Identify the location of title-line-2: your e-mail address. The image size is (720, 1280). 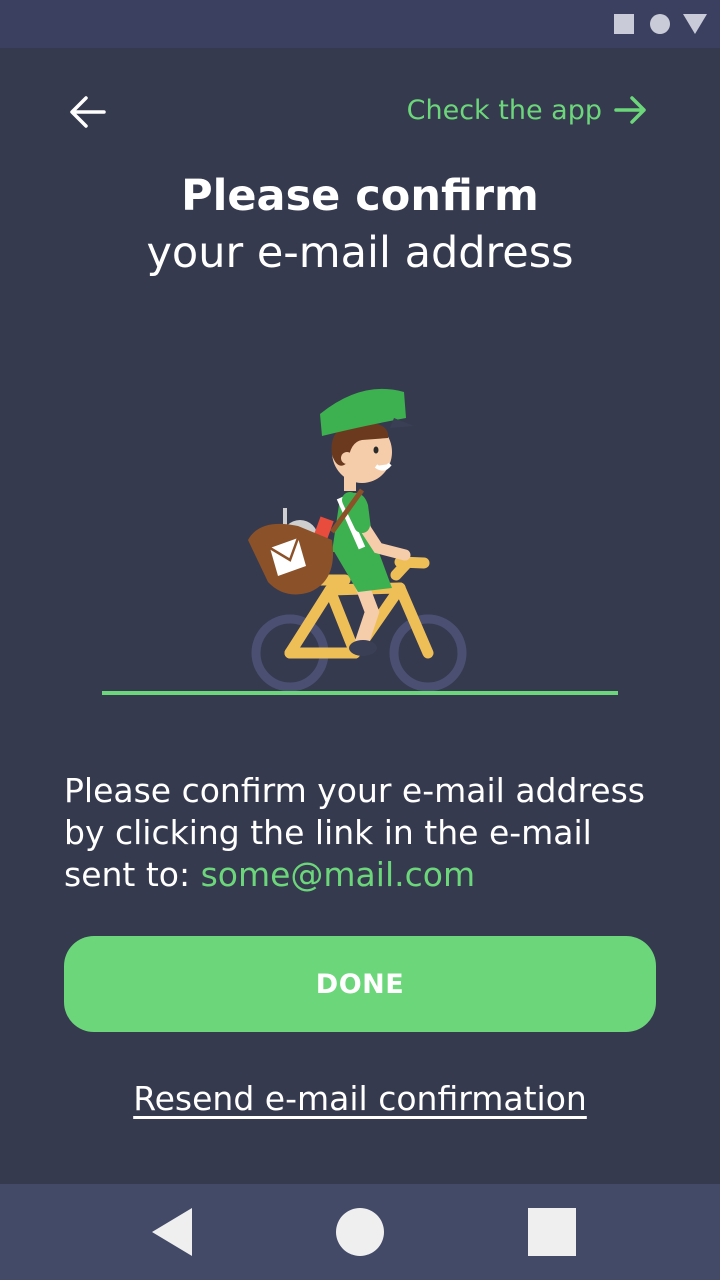
(360, 253).